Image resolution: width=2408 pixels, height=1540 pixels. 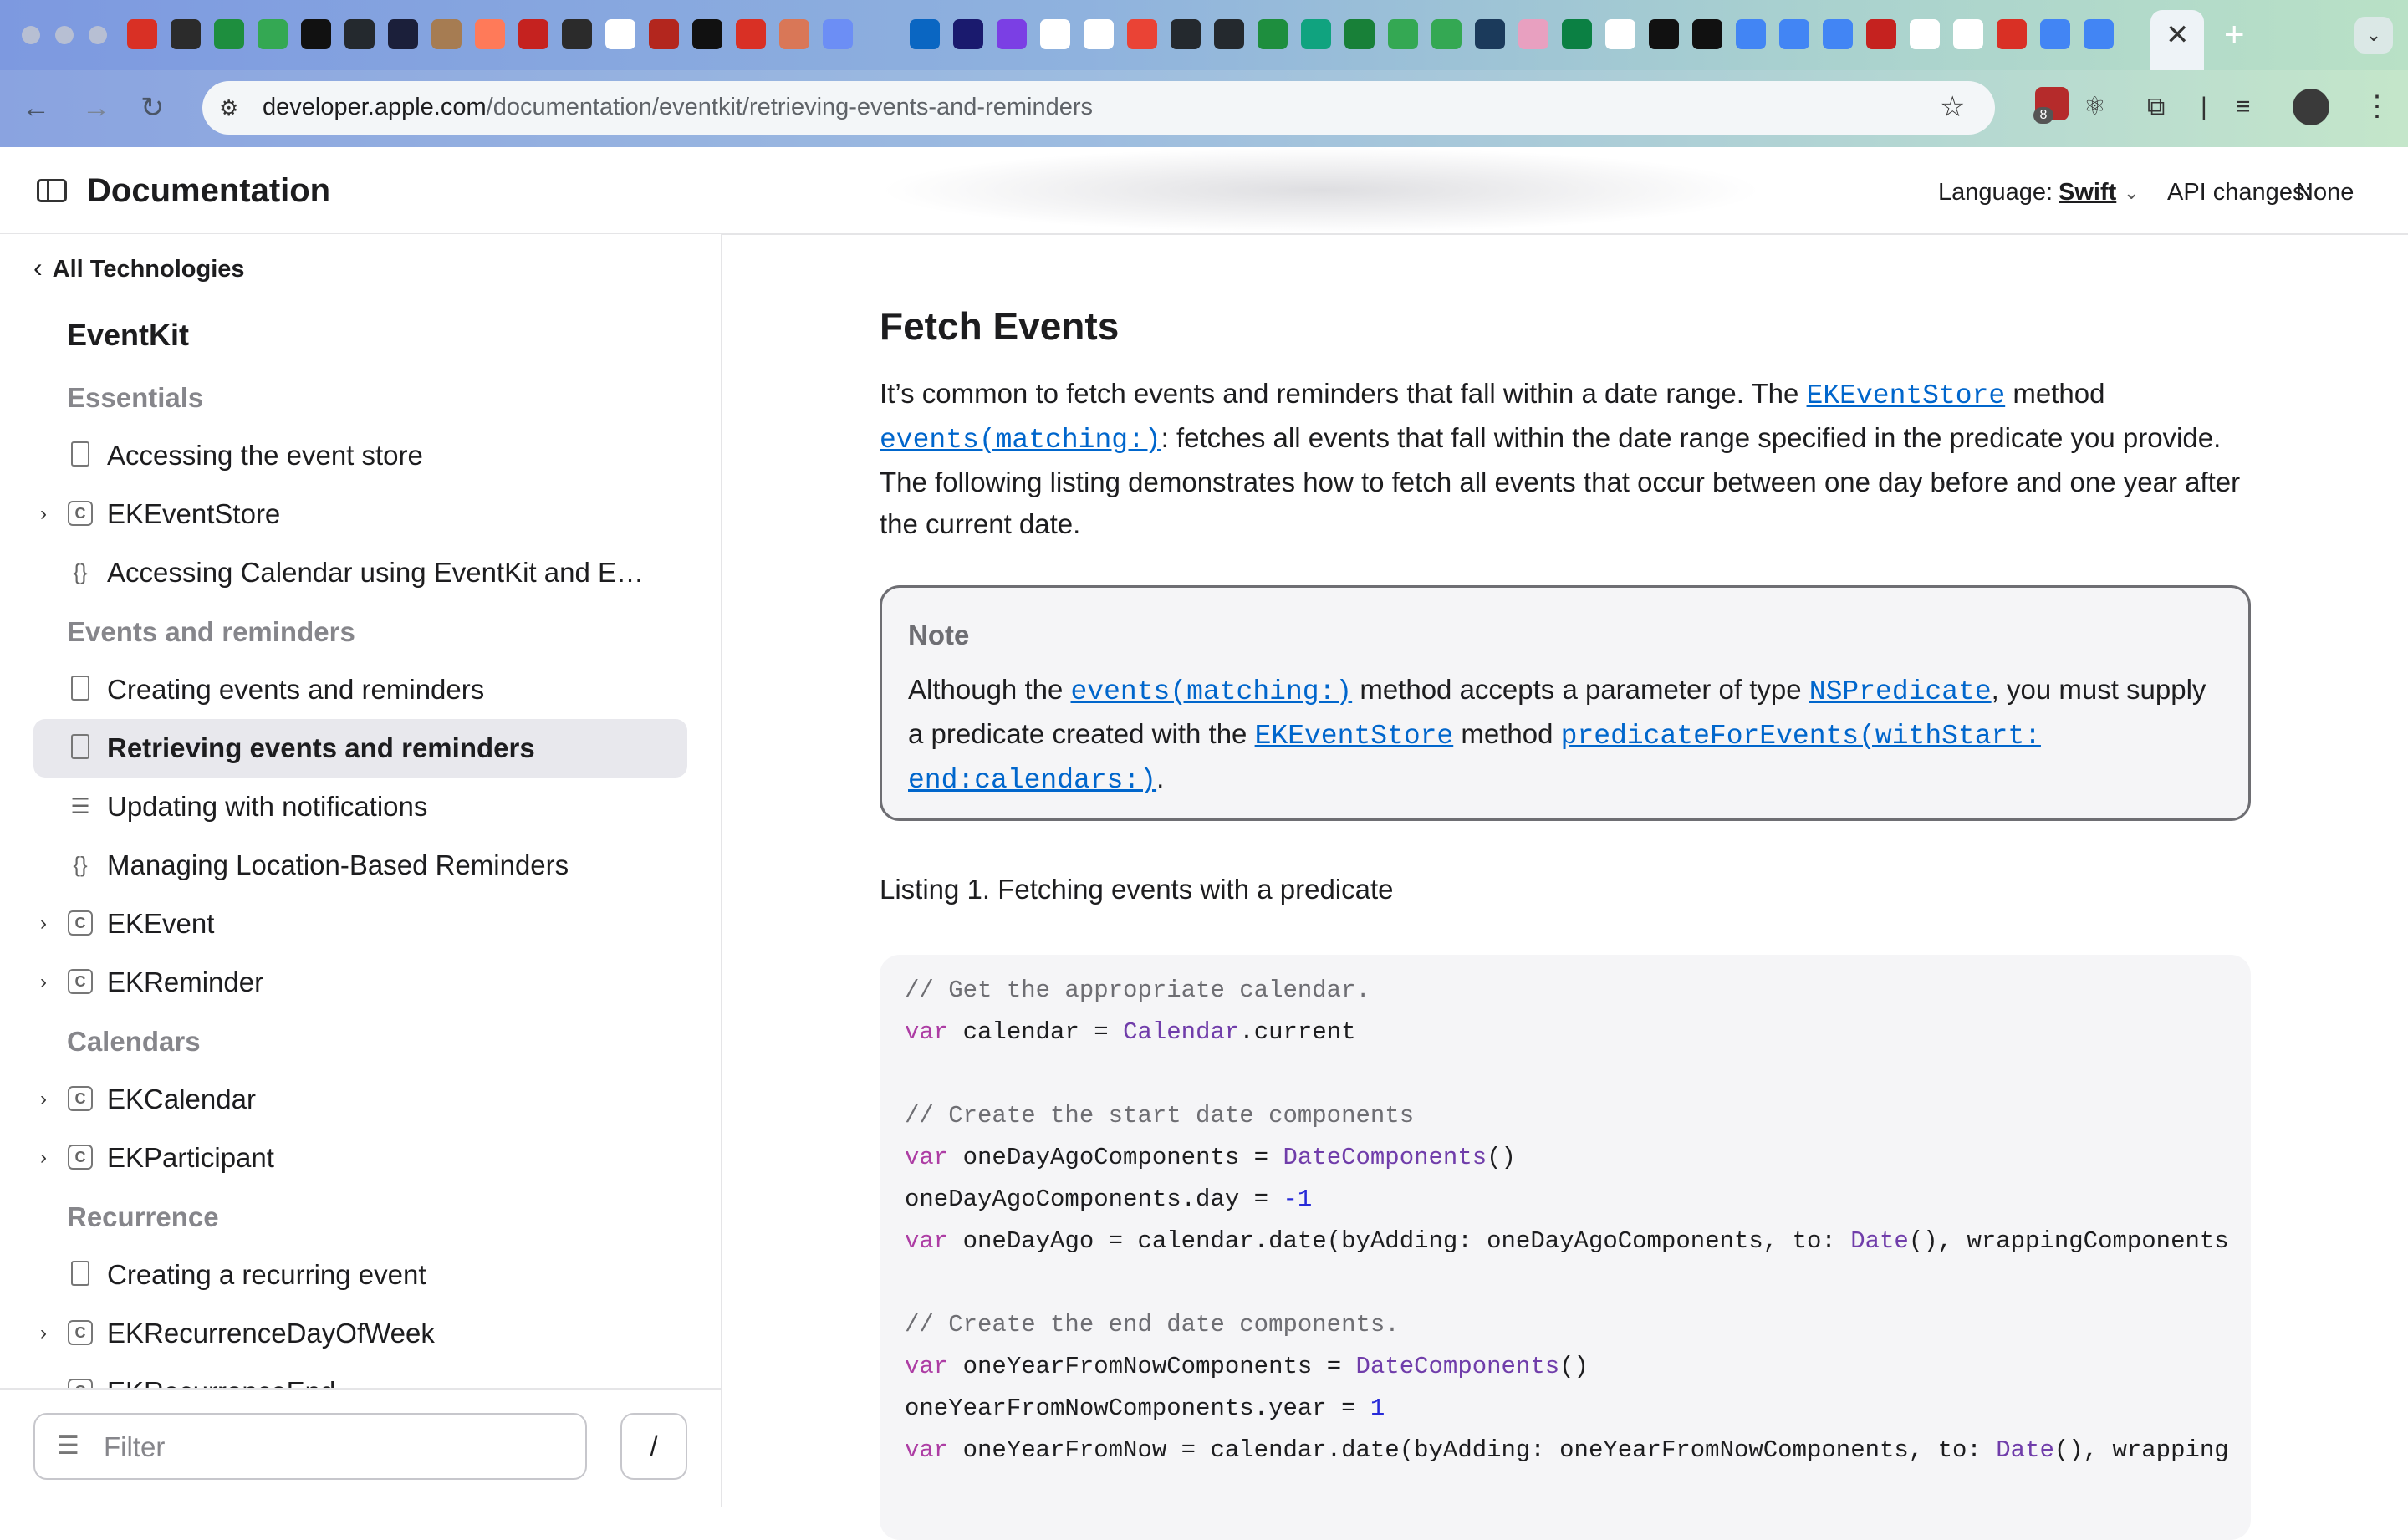 What do you see at coordinates (360, 1333) in the screenshot?
I see `sidebar-item-ekrecurrencedayofweek: › C EKRecurrenceDayOfWeek` at bounding box center [360, 1333].